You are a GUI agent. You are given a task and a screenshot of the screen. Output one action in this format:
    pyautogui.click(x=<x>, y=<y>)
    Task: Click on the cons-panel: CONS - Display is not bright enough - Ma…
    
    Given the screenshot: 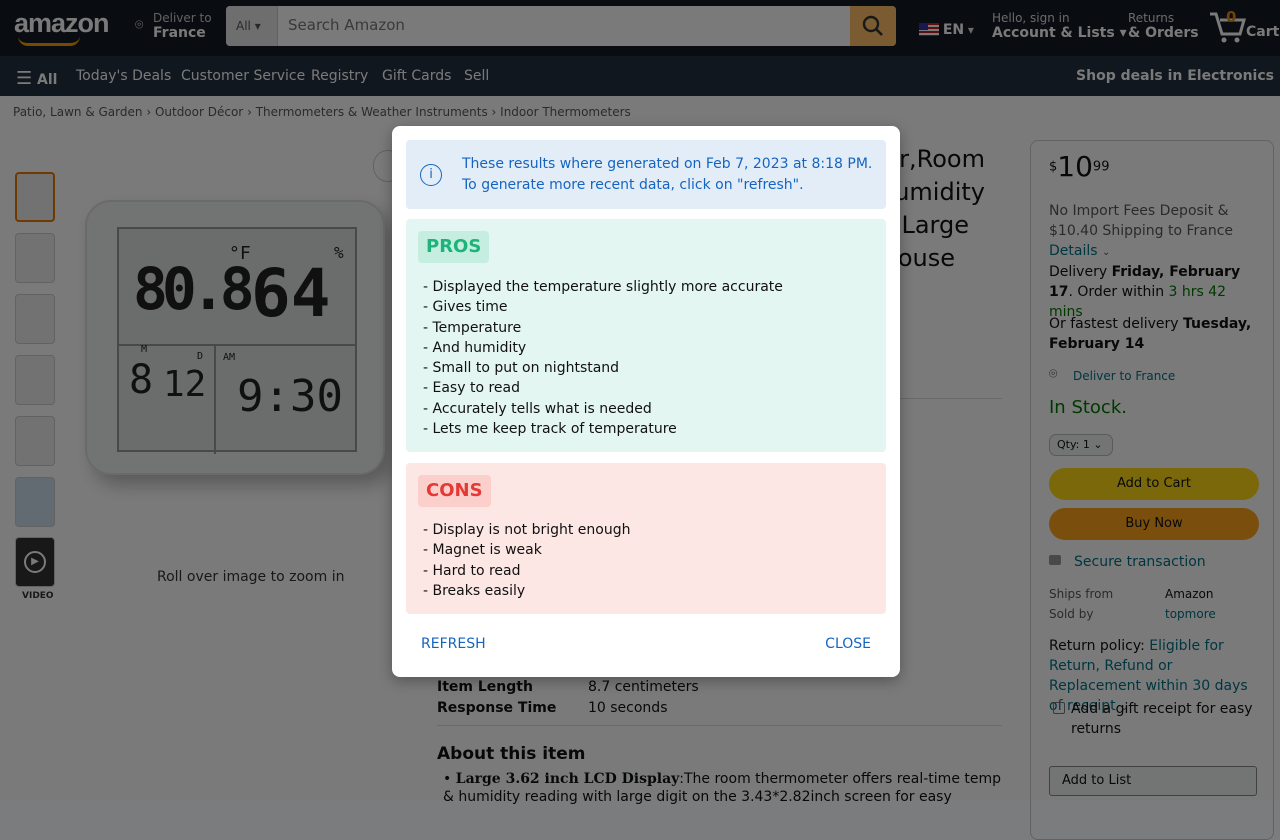 What is the action you would take?
    pyautogui.click(x=646, y=538)
    